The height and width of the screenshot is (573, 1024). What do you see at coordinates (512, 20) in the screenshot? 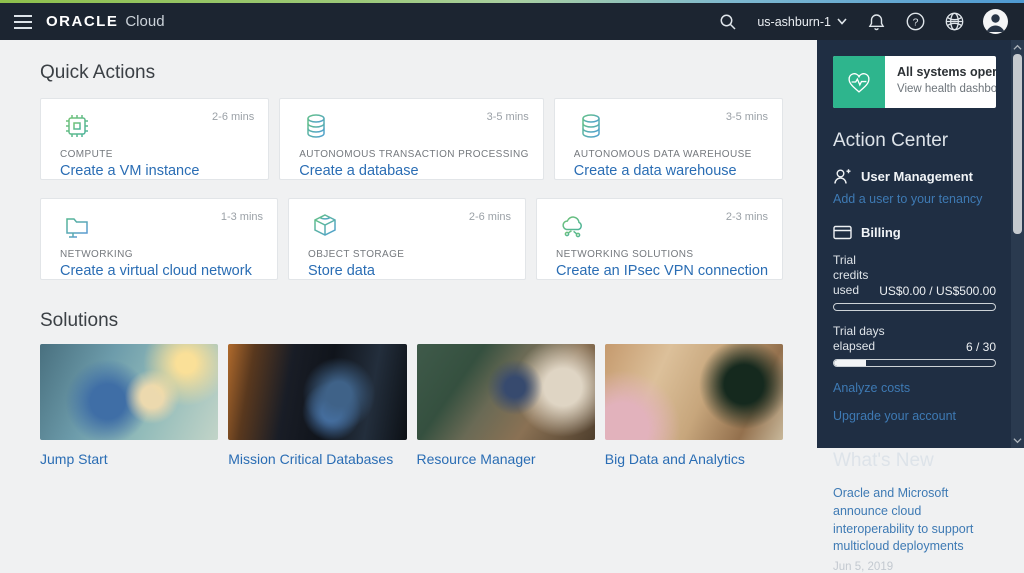
I see `top-navigation-bar: ORACLE Cloud us-ashburn-1 ?` at bounding box center [512, 20].